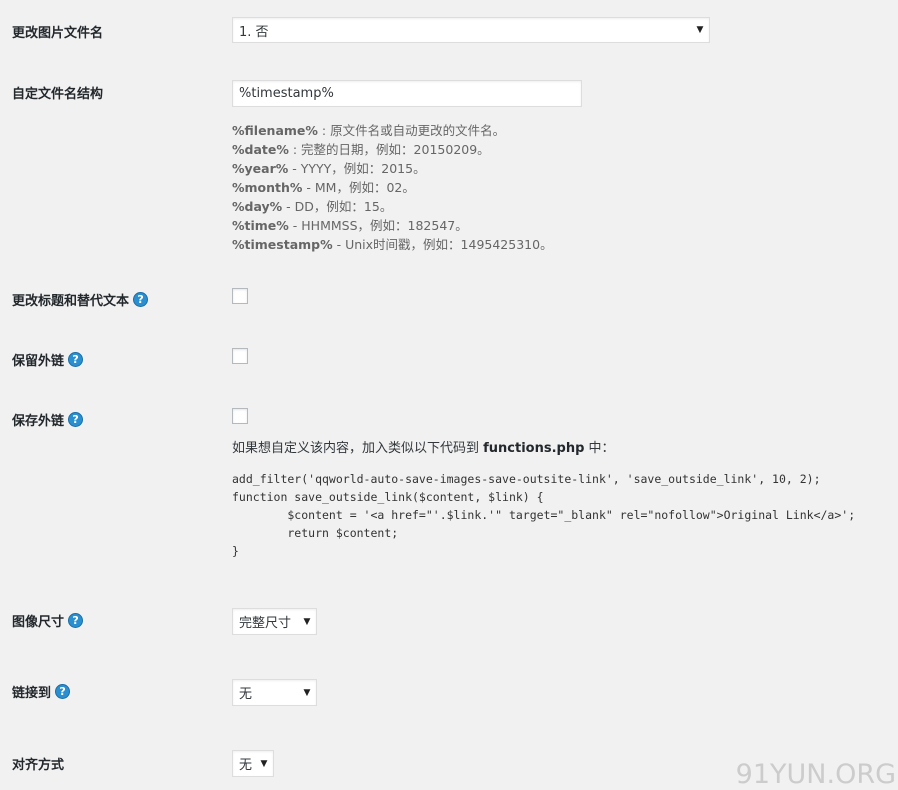 The height and width of the screenshot is (790, 898). I want to click on desc-line: %month% - MM，例如：02。, so click(392, 187).